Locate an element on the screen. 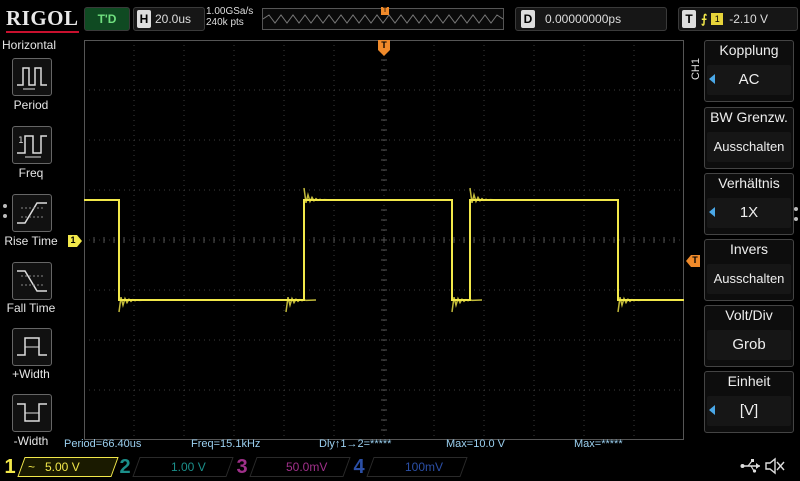 This screenshot has height=481, width=800. trigger-source-badge: 1 is located at coordinates (717, 19).